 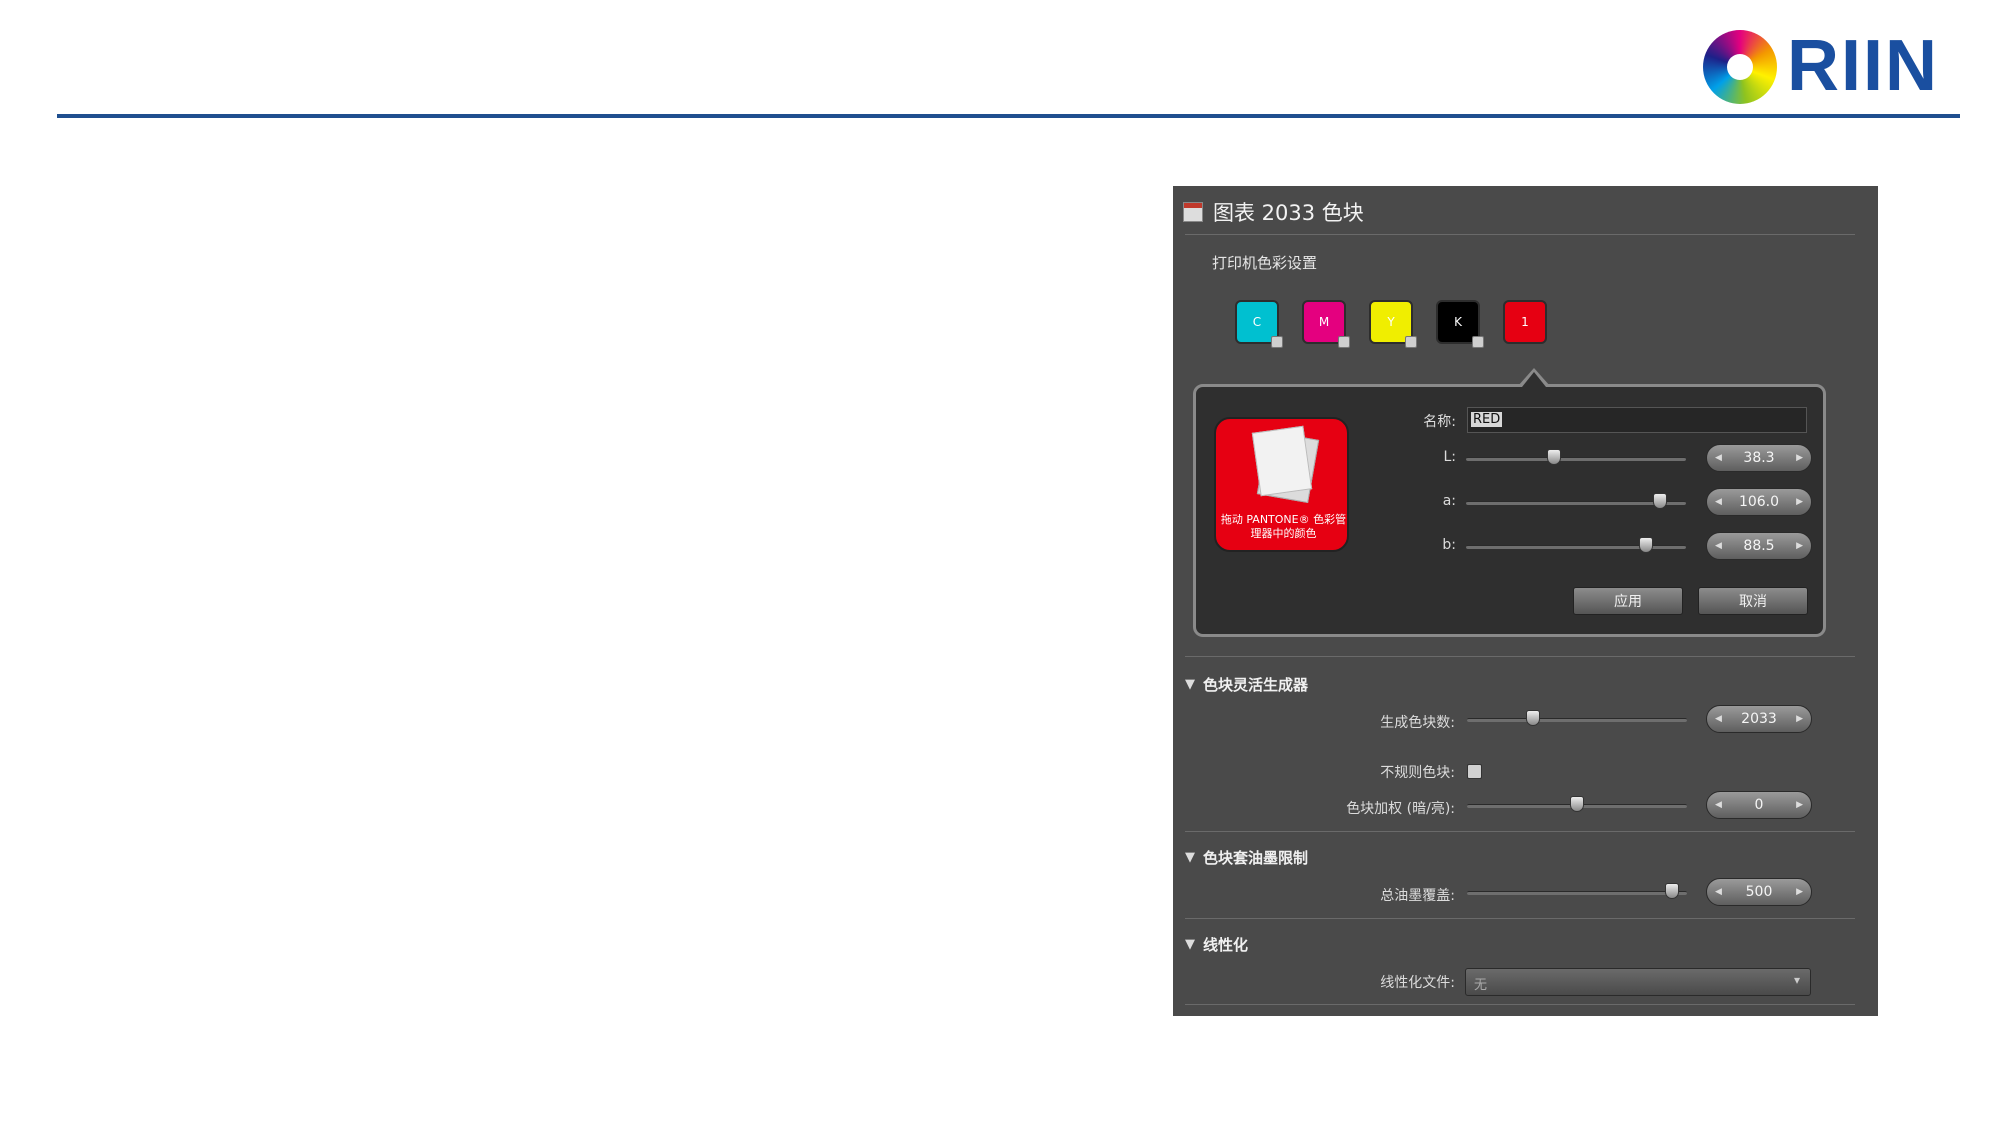 I want to click on name-input: RED, so click(x=1637, y=420).